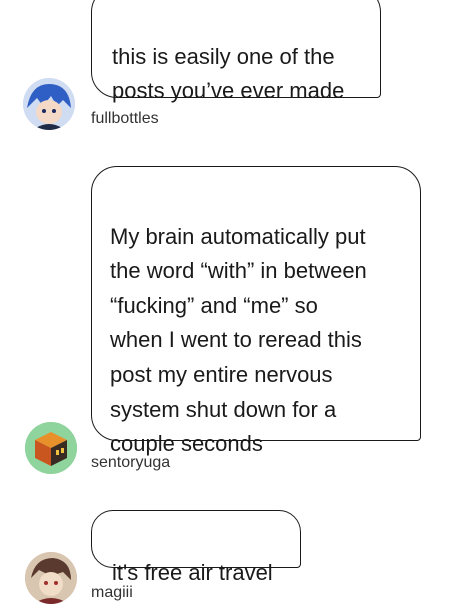 Image resolution: width=474 pixels, height=607 pixels. I want to click on username: fullbottles, so click(125, 119).